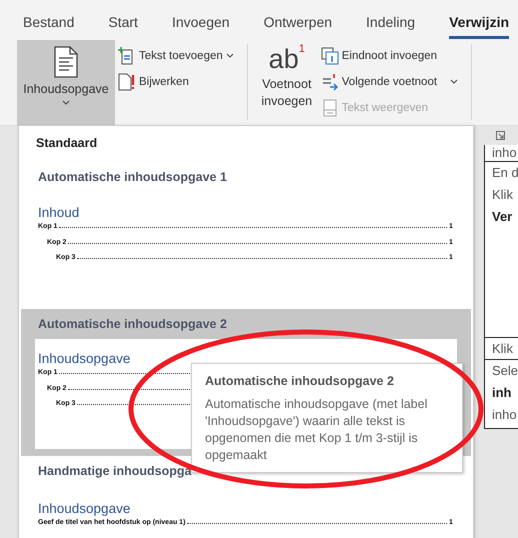 The height and width of the screenshot is (538, 518). Describe the element at coordinates (48, 22) in the screenshot. I see `ribbon-tab: Bestand` at that location.